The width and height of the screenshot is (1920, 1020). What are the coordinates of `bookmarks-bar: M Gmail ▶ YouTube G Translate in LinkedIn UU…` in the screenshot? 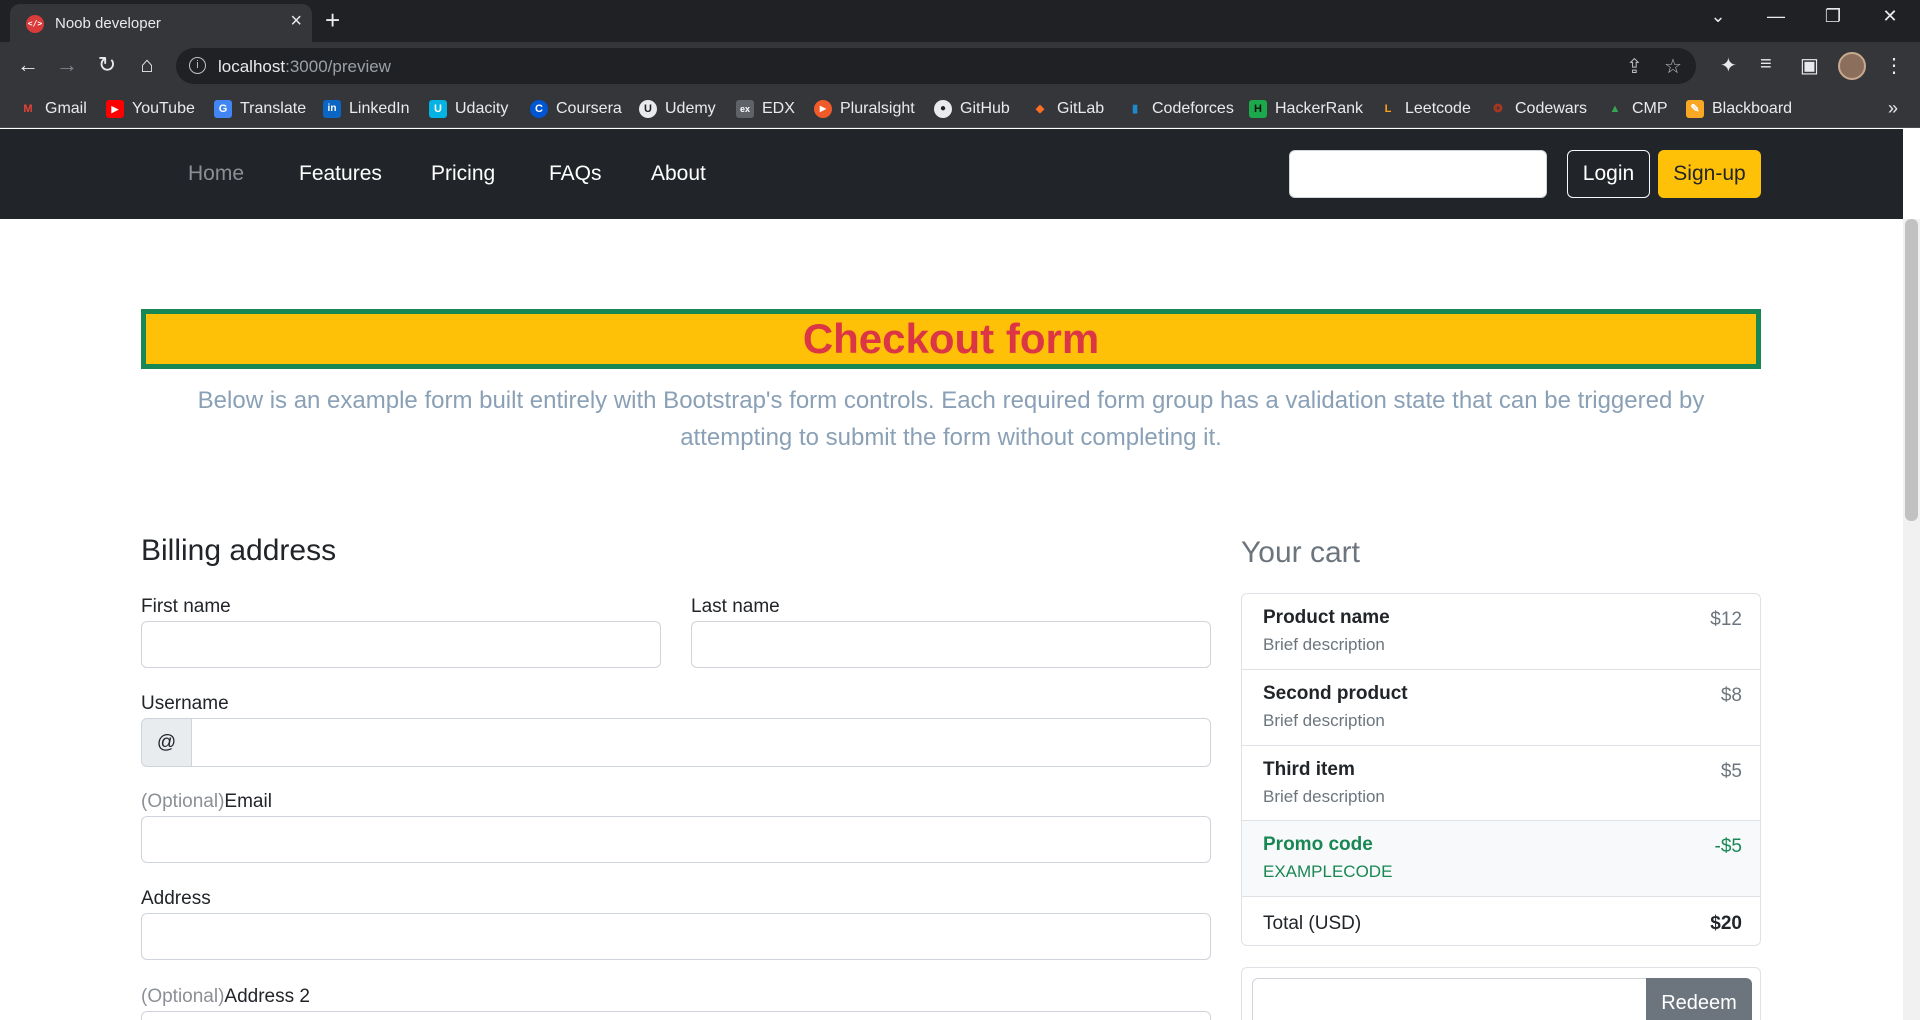 It's located at (960, 109).